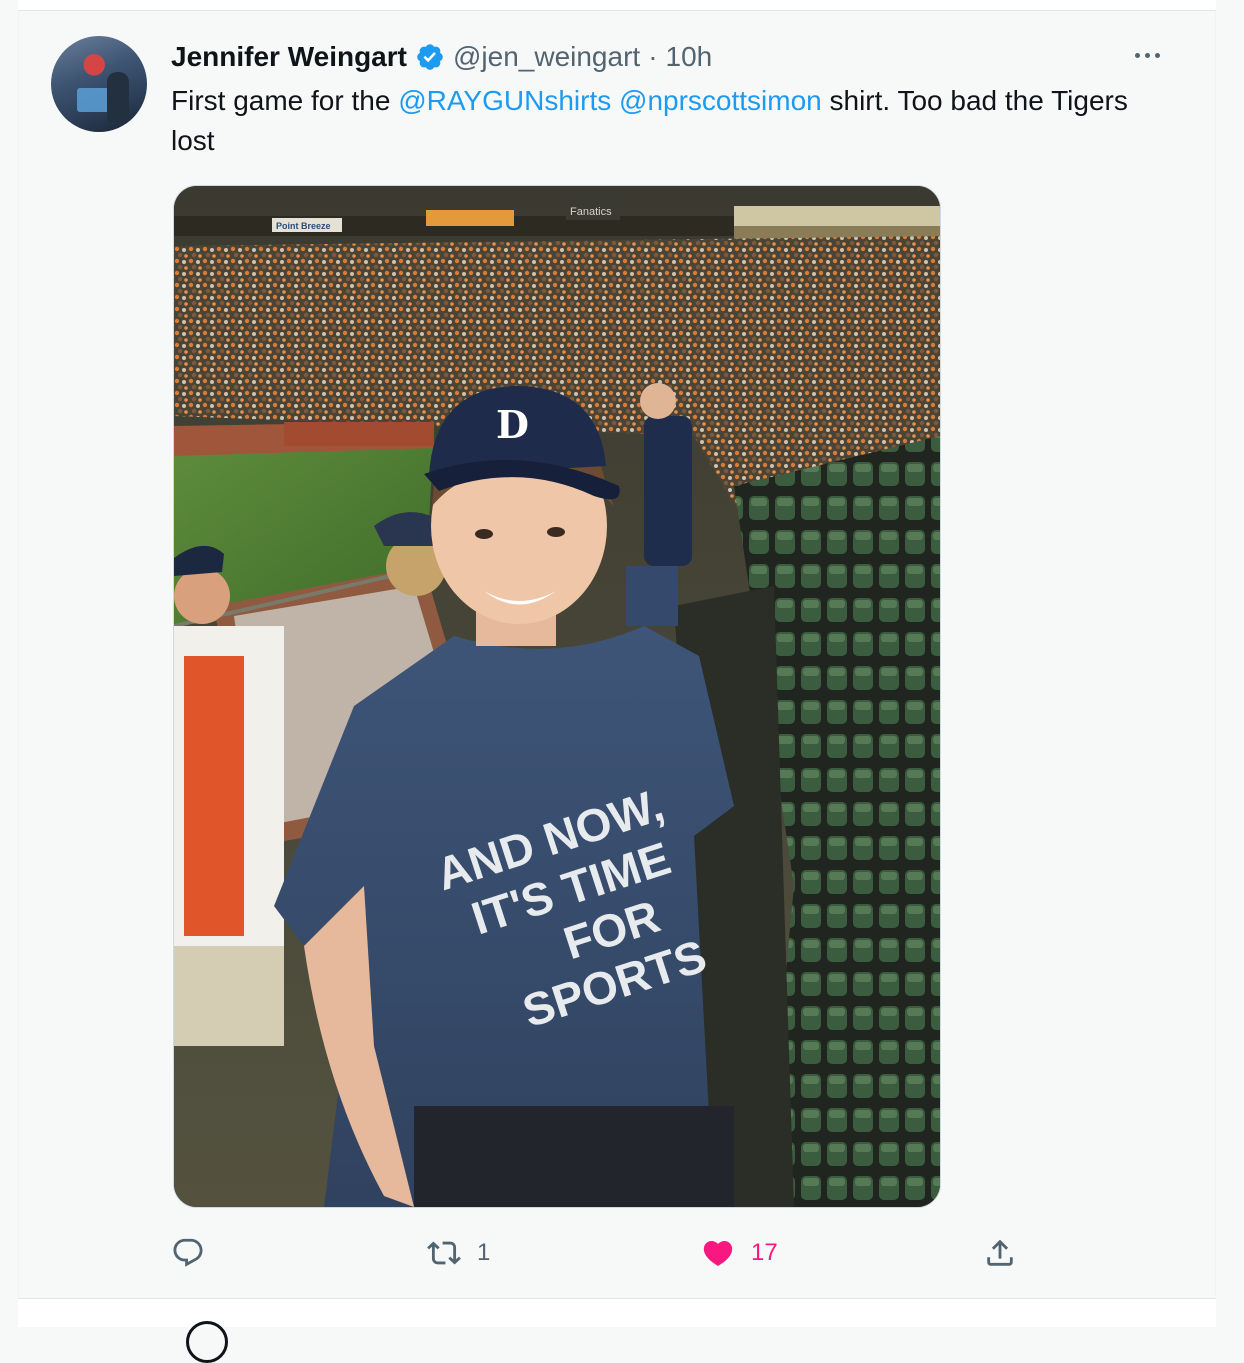 The height and width of the screenshot is (1363, 1244). What do you see at coordinates (689, 57) in the screenshot?
I see `timestamp: 10h` at bounding box center [689, 57].